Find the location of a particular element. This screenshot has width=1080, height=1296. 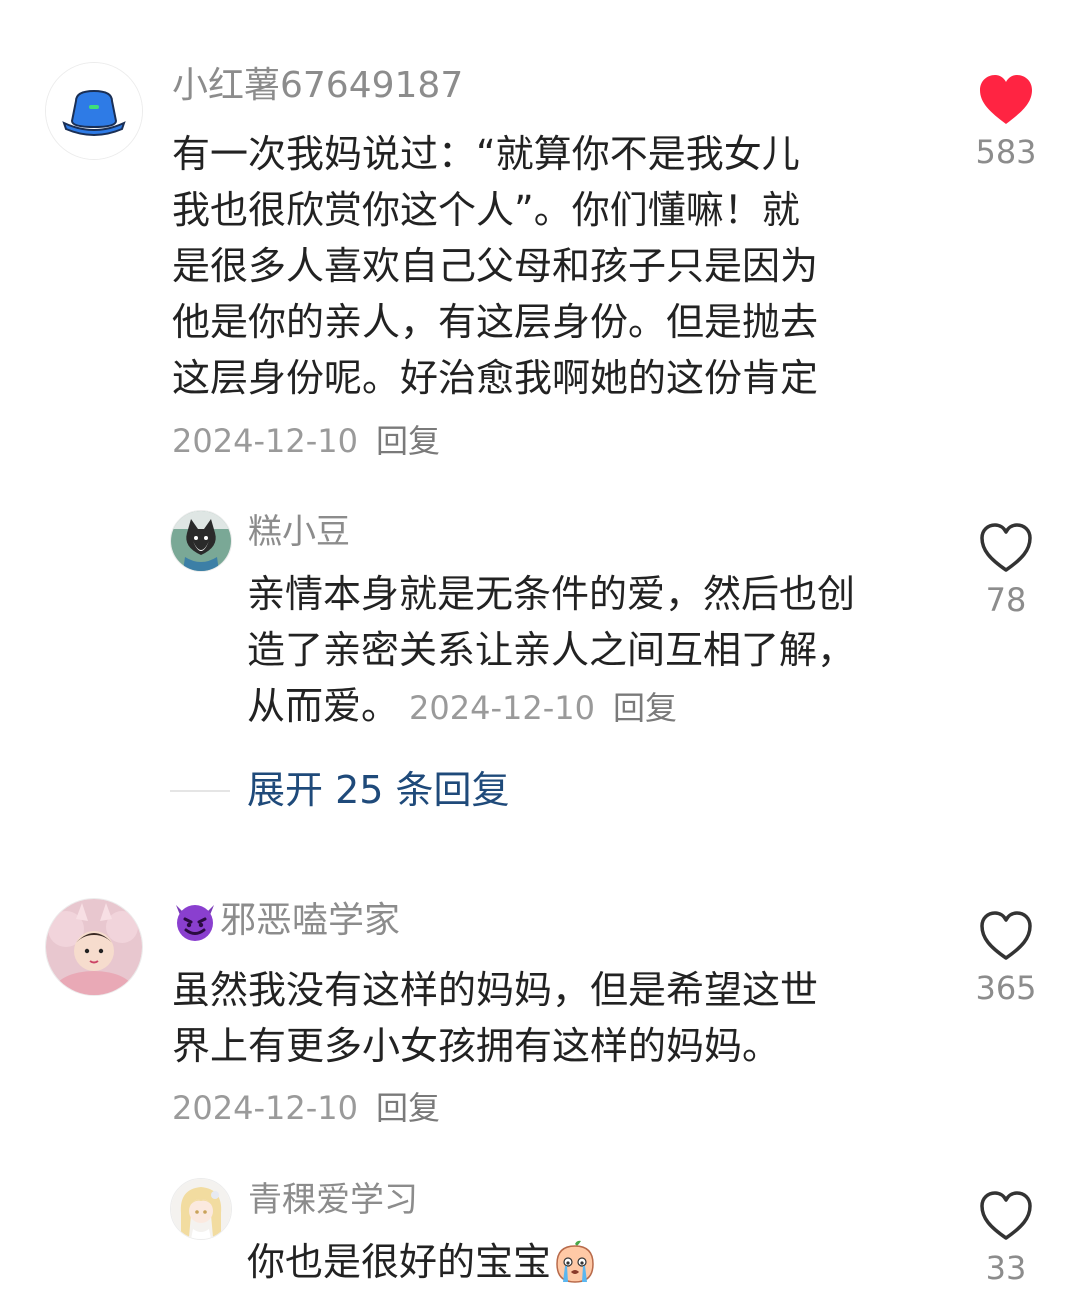

comment-username: 小红薯67649187 is located at coordinates (317, 86).